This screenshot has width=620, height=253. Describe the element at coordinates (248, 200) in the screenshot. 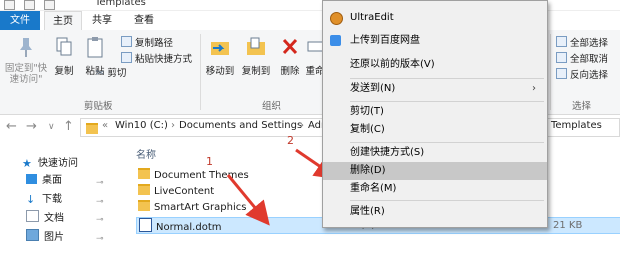

I see `annotation-arrow-one` at that location.